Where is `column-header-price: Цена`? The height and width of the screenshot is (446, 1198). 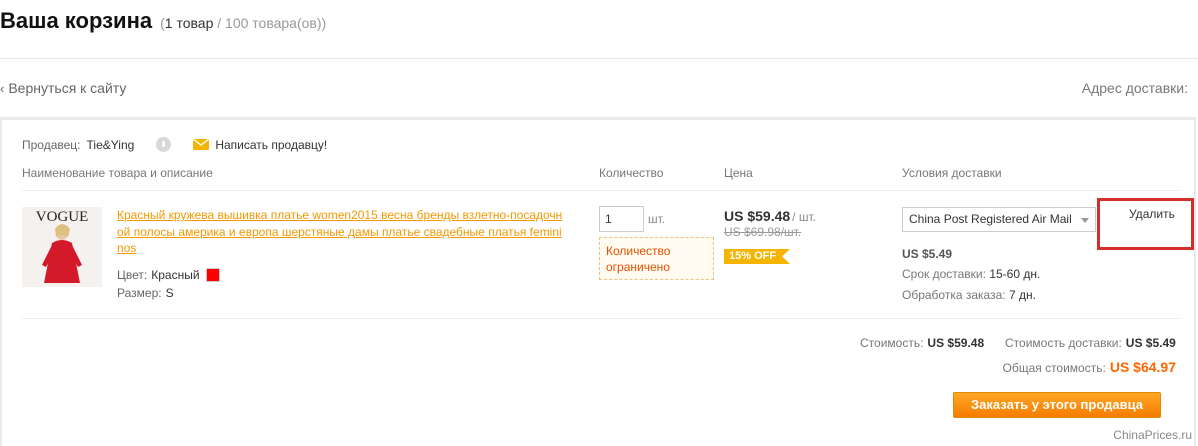 column-header-price: Цена is located at coordinates (738, 173).